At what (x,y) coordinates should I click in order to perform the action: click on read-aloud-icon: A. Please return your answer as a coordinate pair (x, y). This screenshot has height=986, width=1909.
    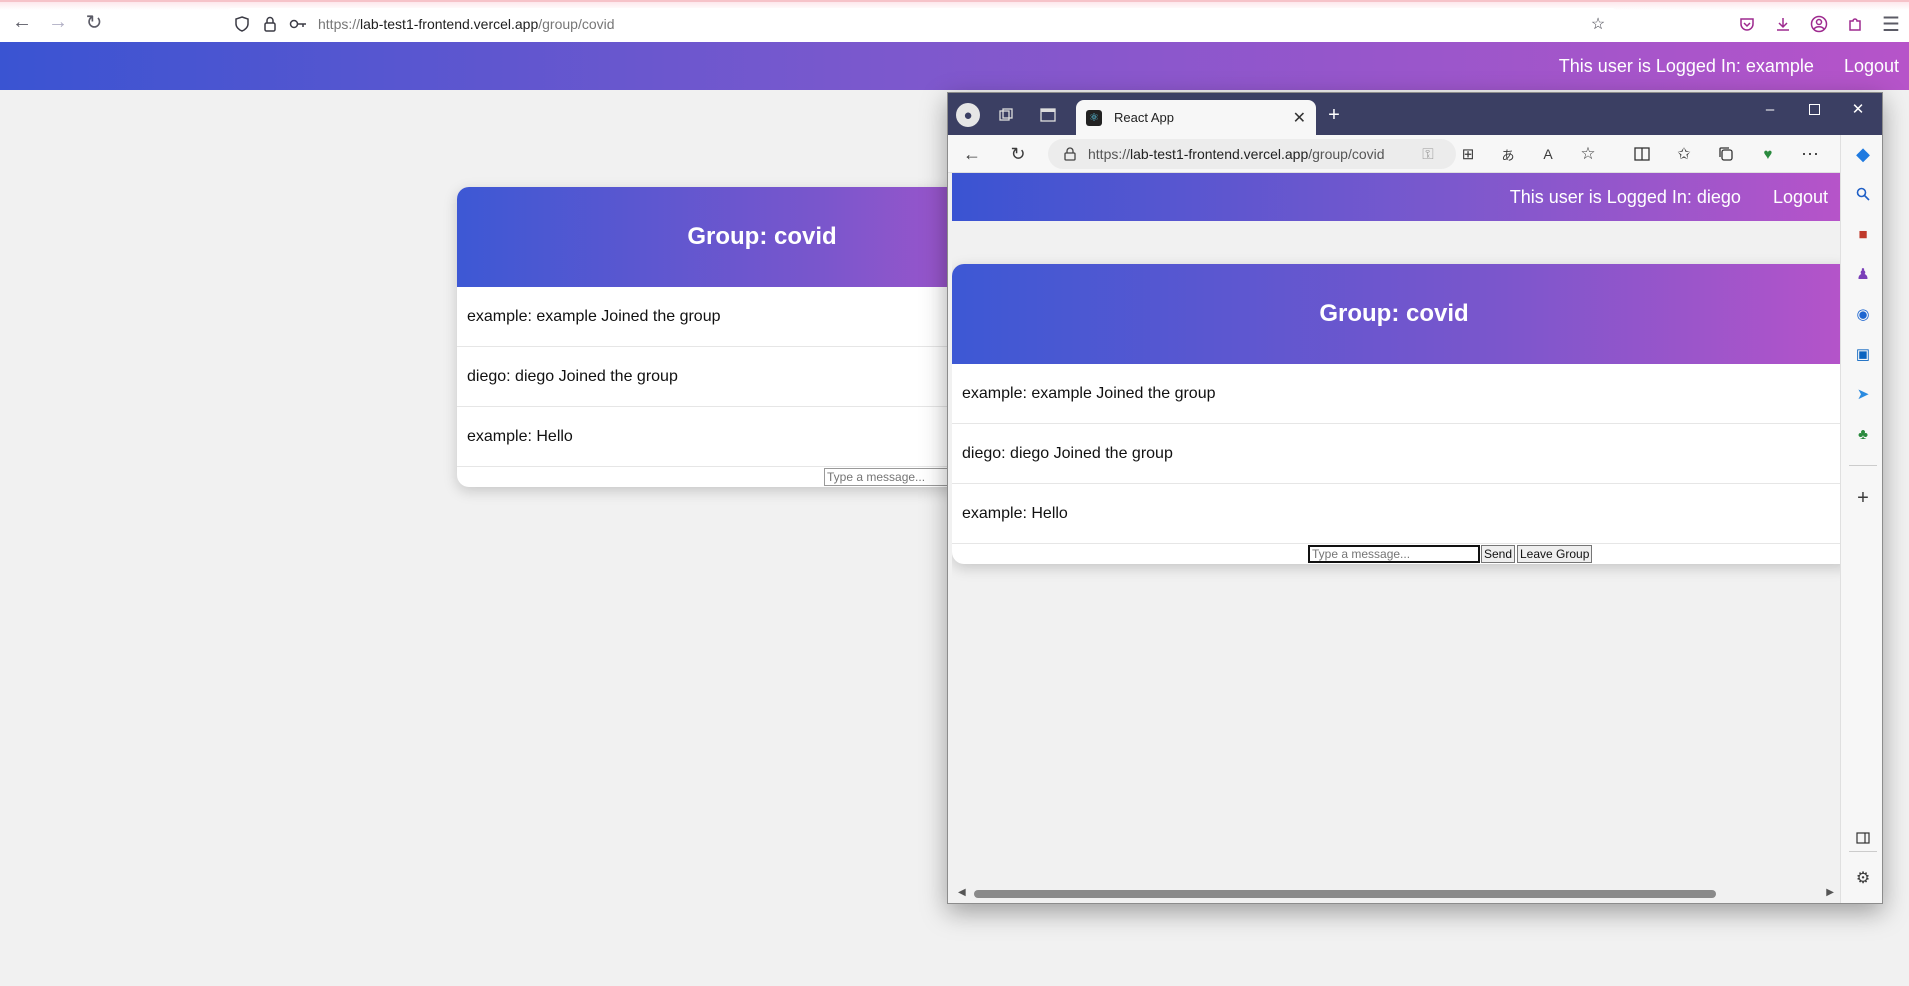
    Looking at the image, I should click on (1548, 154).